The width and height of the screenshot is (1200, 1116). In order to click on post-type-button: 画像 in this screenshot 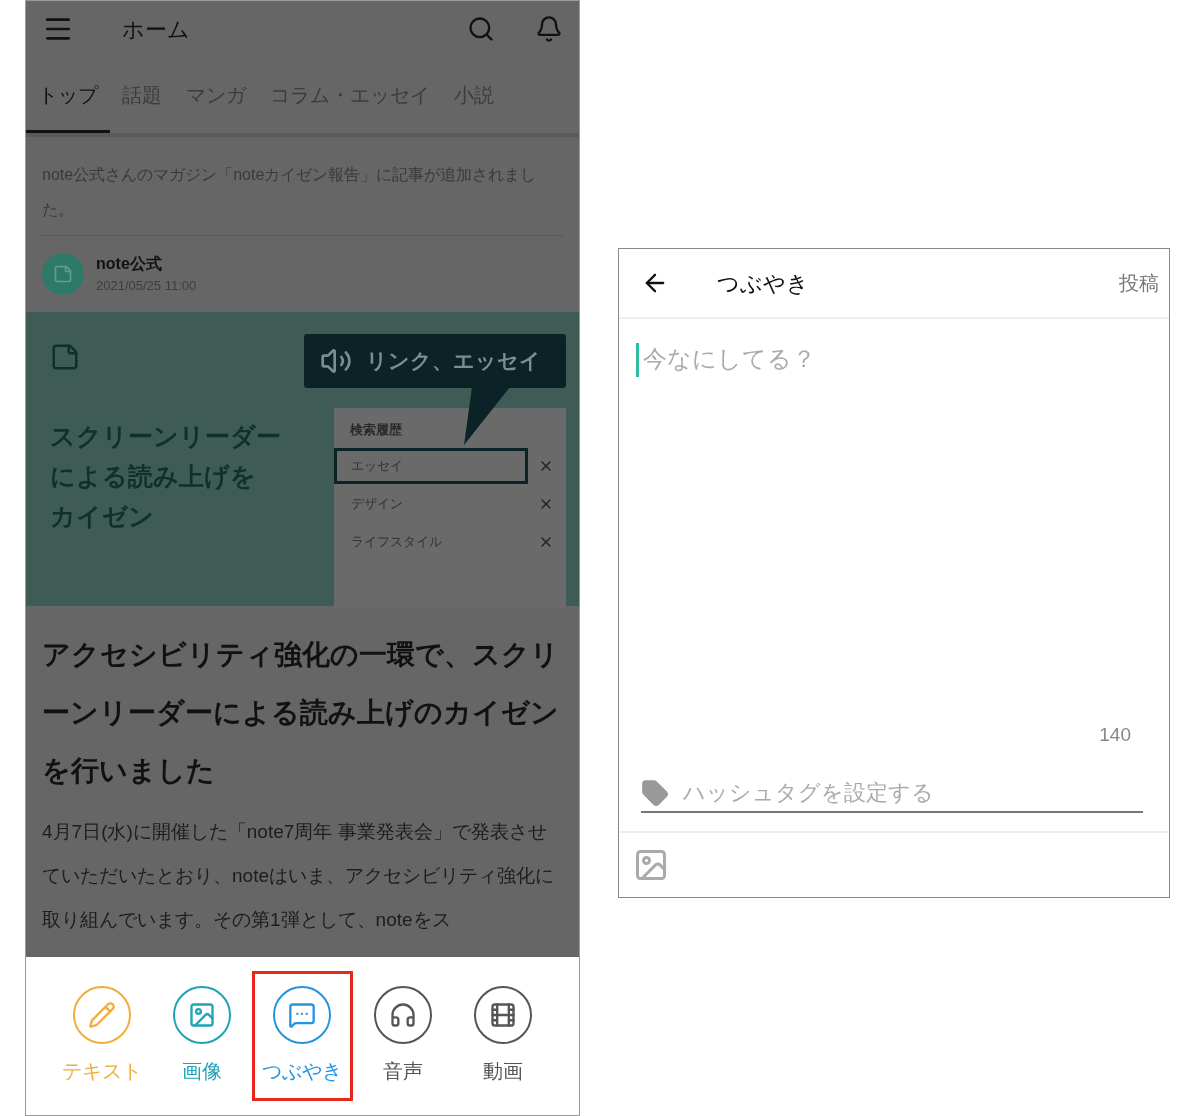, I will do `click(202, 1036)`.